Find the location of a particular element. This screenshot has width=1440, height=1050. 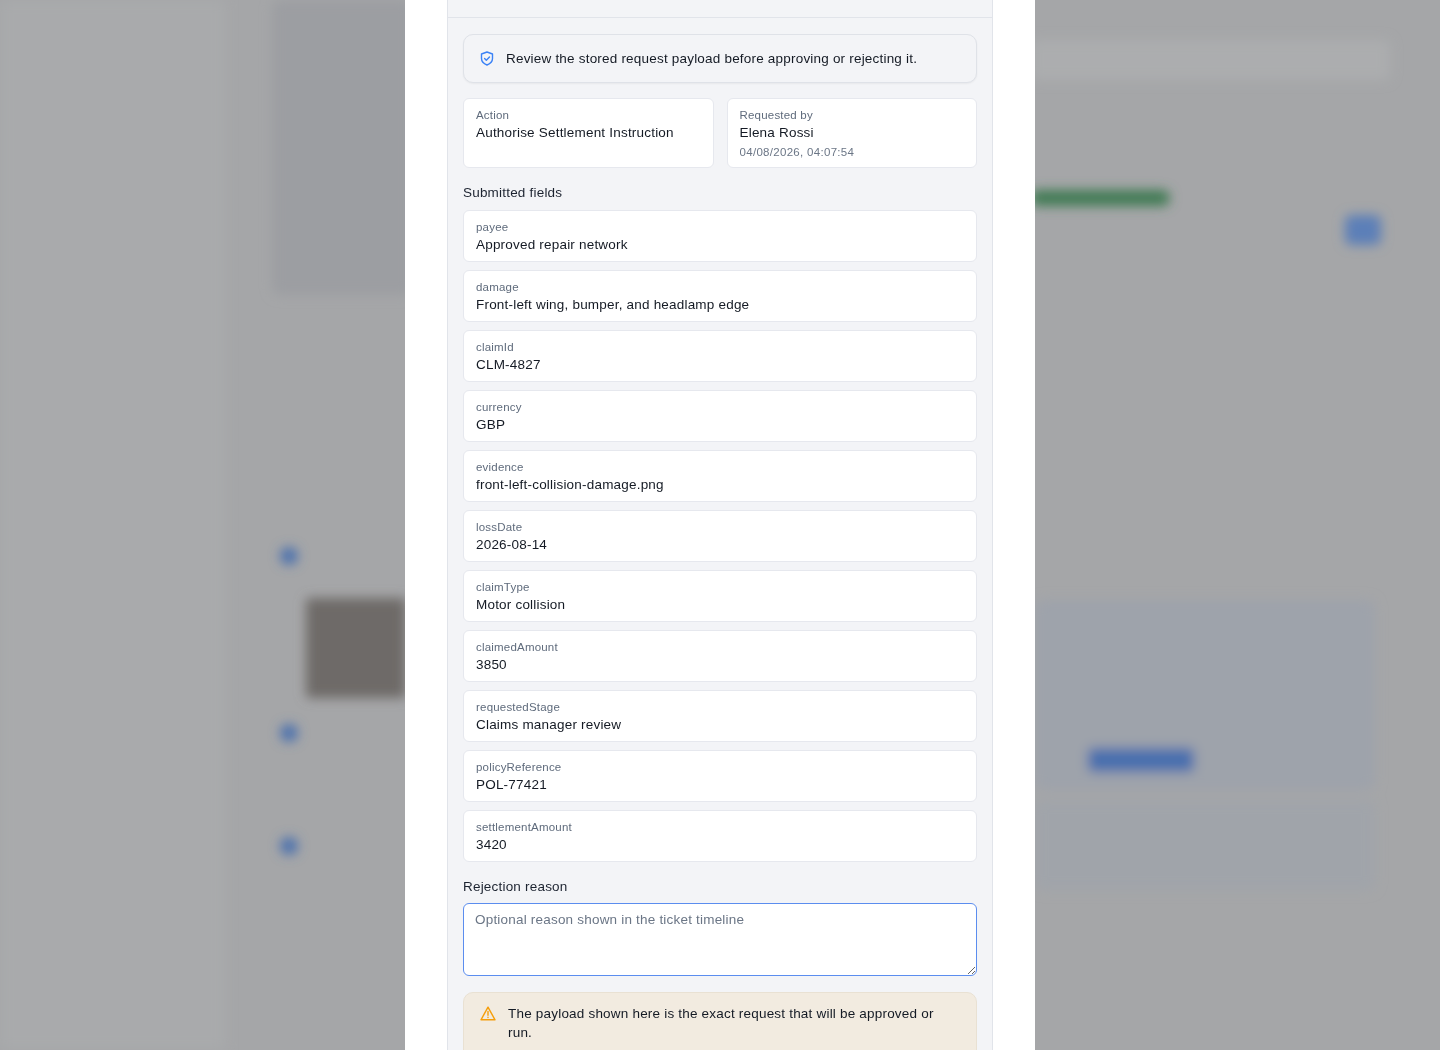

field-label: Rejection reason is located at coordinates (516, 887).